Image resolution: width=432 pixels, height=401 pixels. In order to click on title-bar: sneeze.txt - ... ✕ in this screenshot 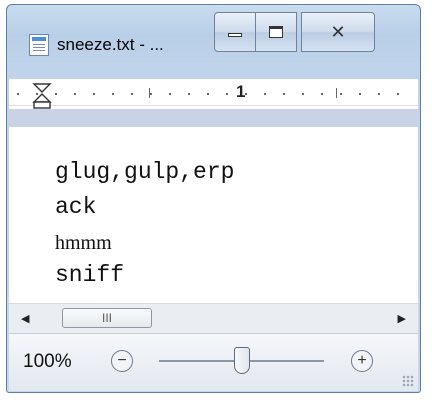, I will do `click(213, 34)`.